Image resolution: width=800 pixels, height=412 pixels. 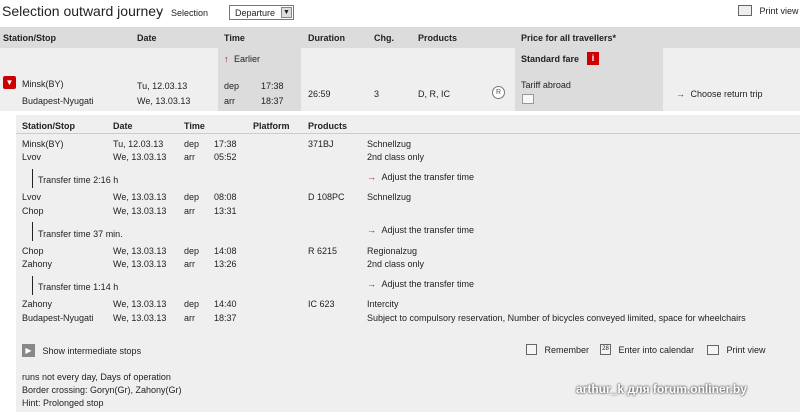 What do you see at coordinates (32, 157) in the screenshot?
I see `leg-to: Lvov` at bounding box center [32, 157].